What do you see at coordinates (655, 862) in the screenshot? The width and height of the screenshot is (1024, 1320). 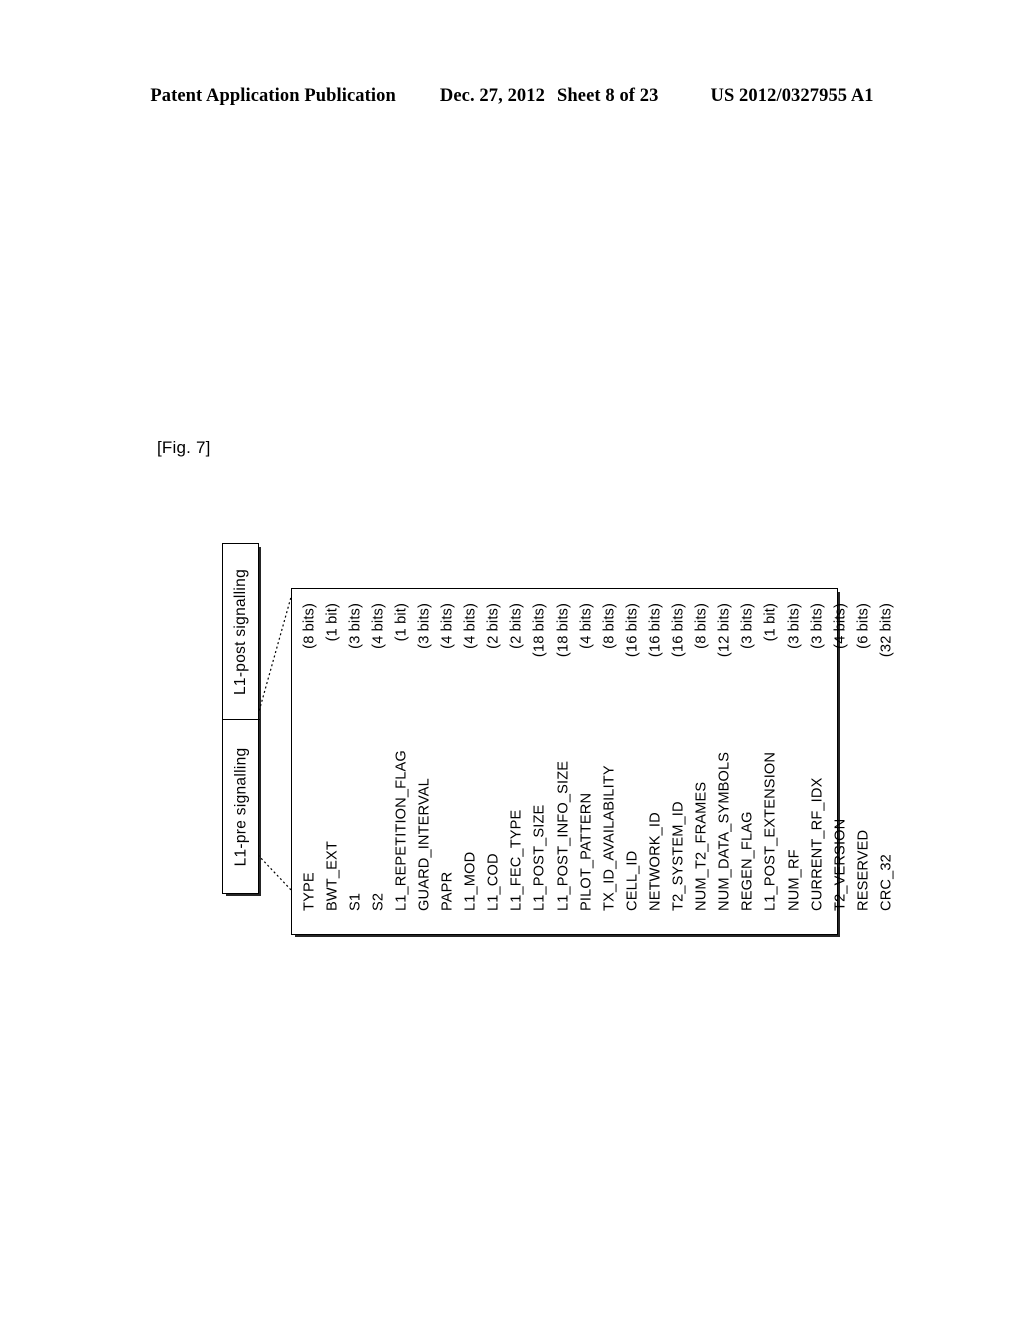 I see `field-name: NETWORK_ID` at bounding box center [655, 862].